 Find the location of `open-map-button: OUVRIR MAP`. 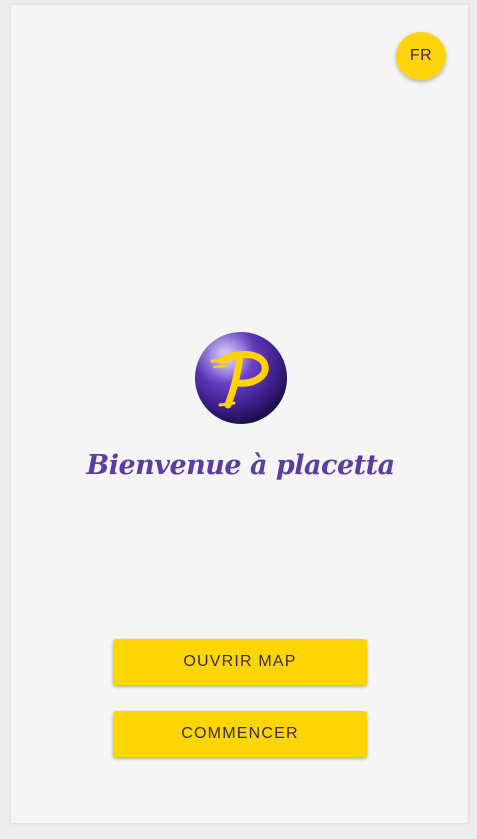

open-map-button: OUVRIR MAP is located at coordinates (240, 662).